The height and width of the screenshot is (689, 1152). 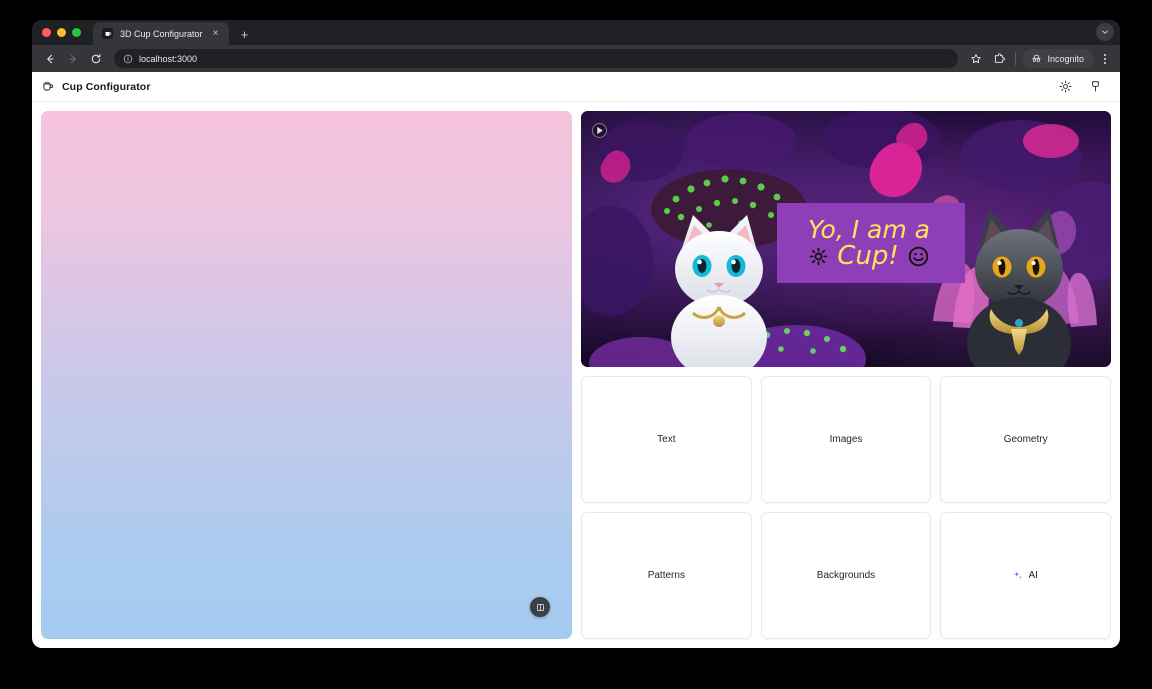 I want to click on sparkles-icon, so click(x=1018, y=576).